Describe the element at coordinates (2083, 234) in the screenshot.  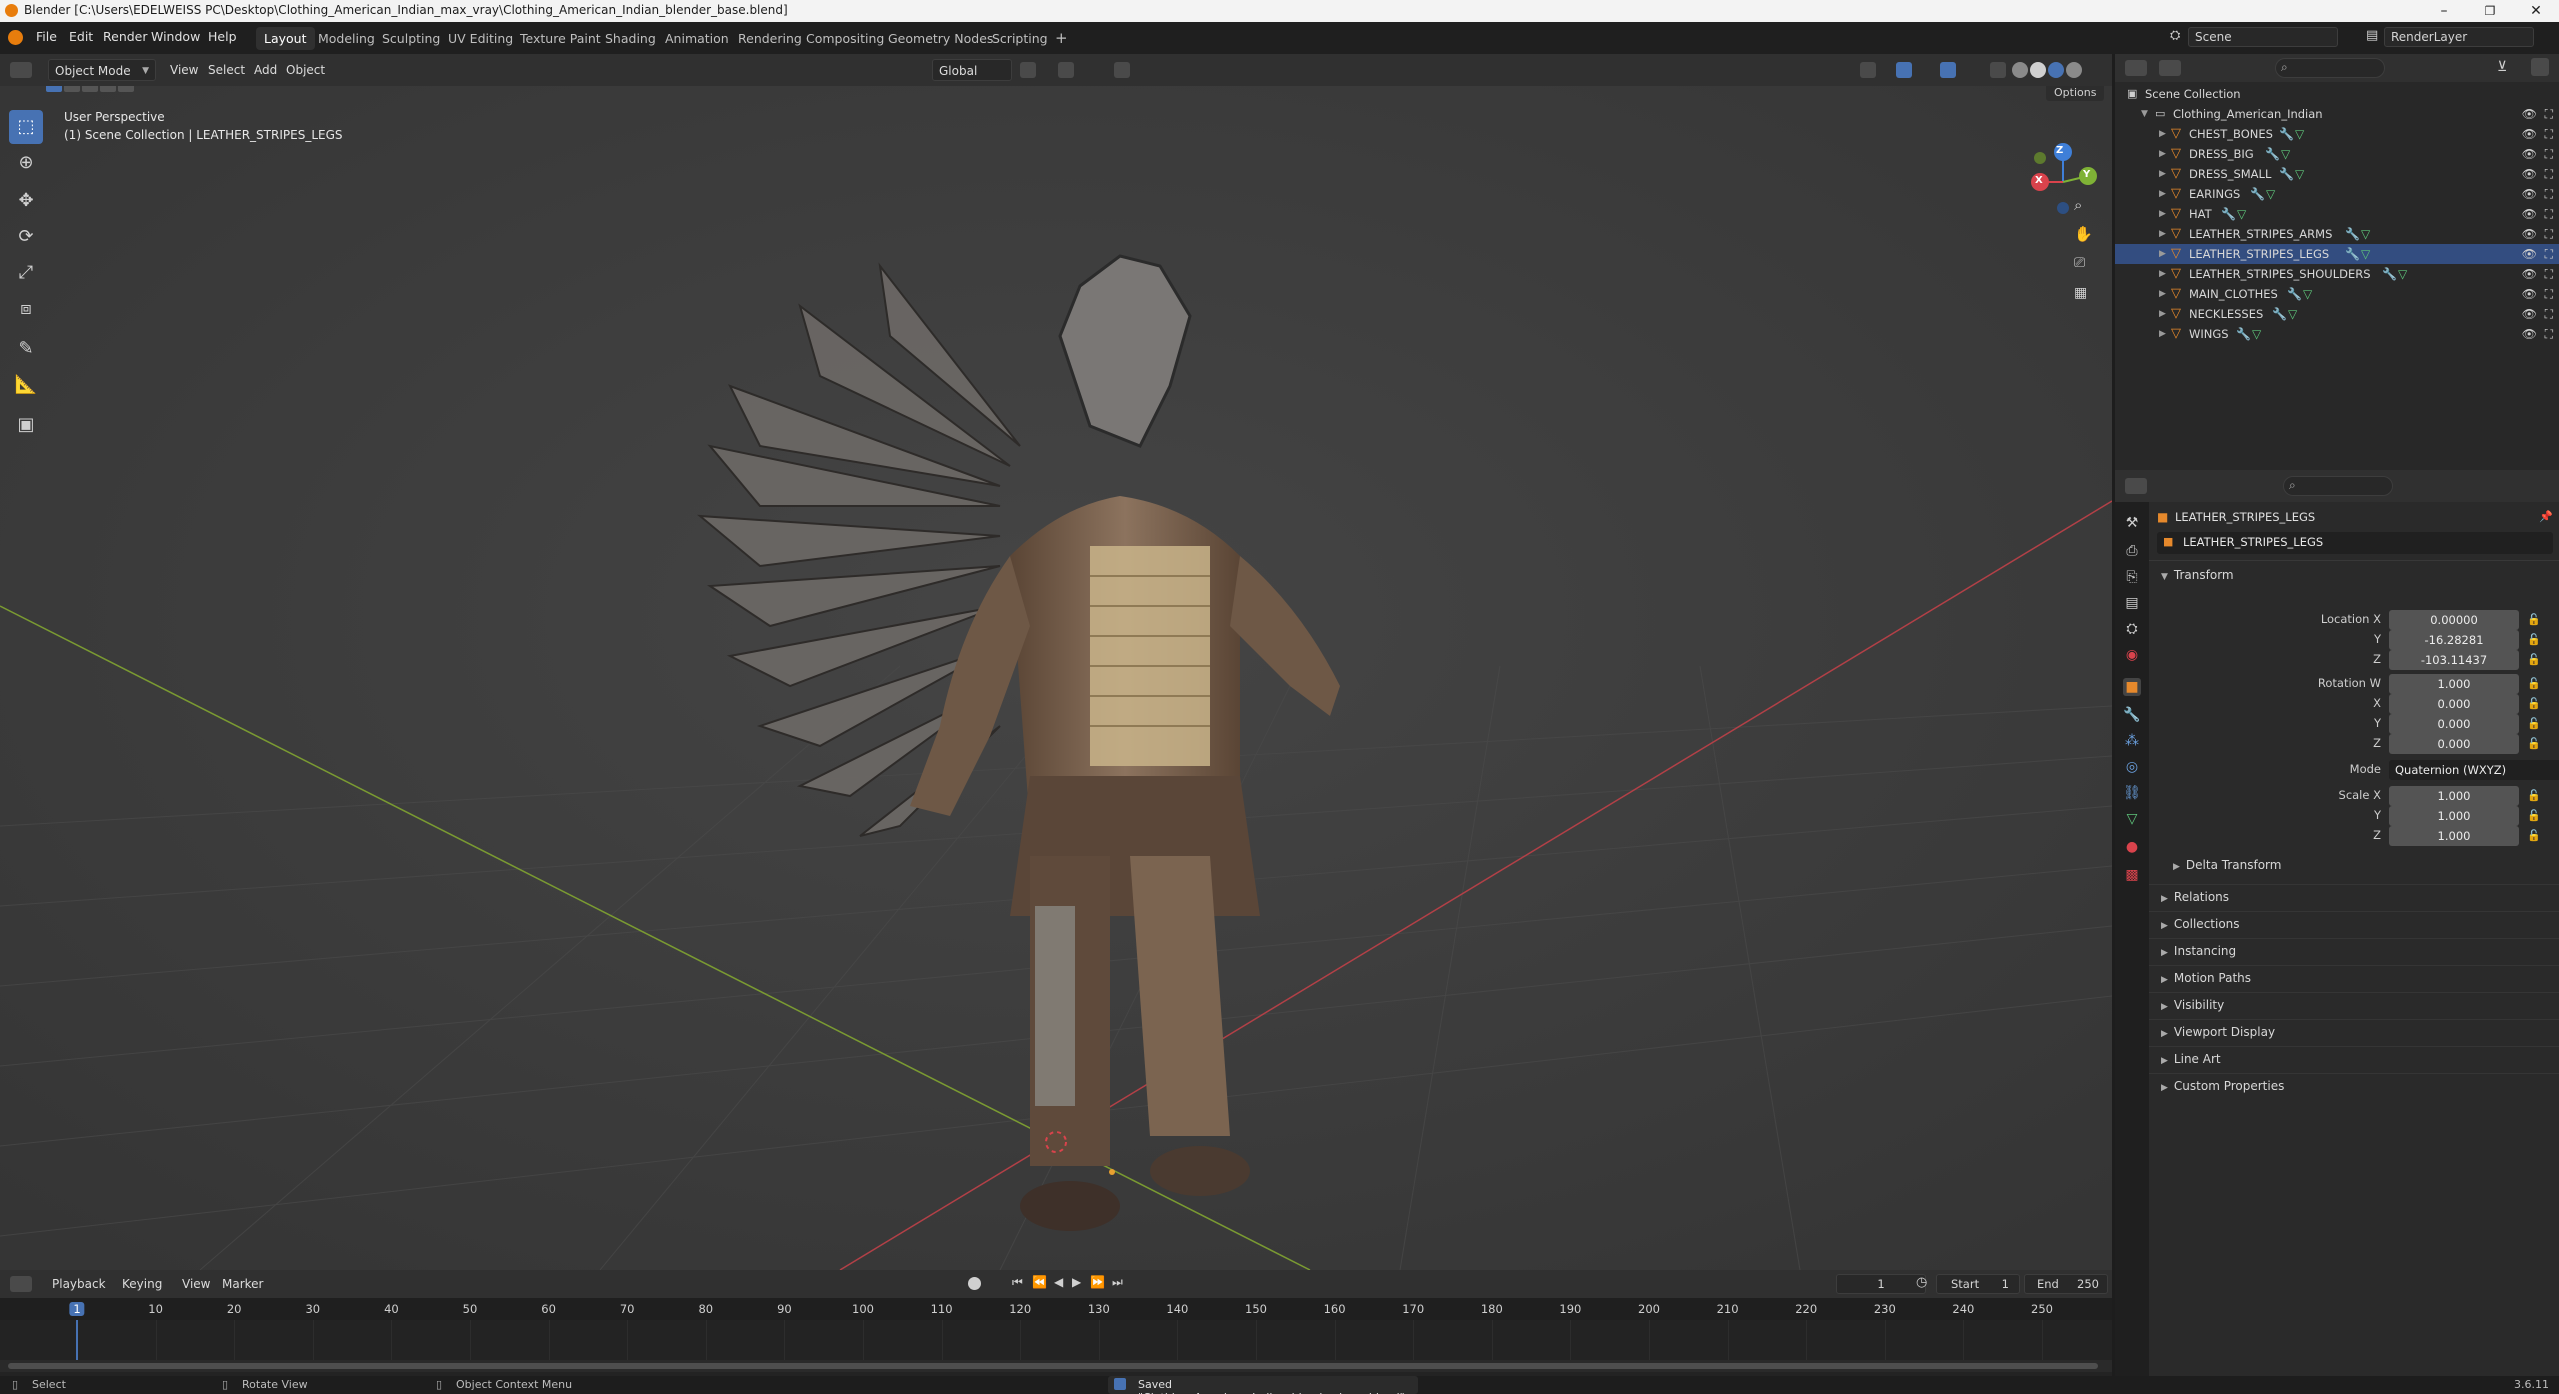
I see `pan-hand-icon: ✋` at that location.